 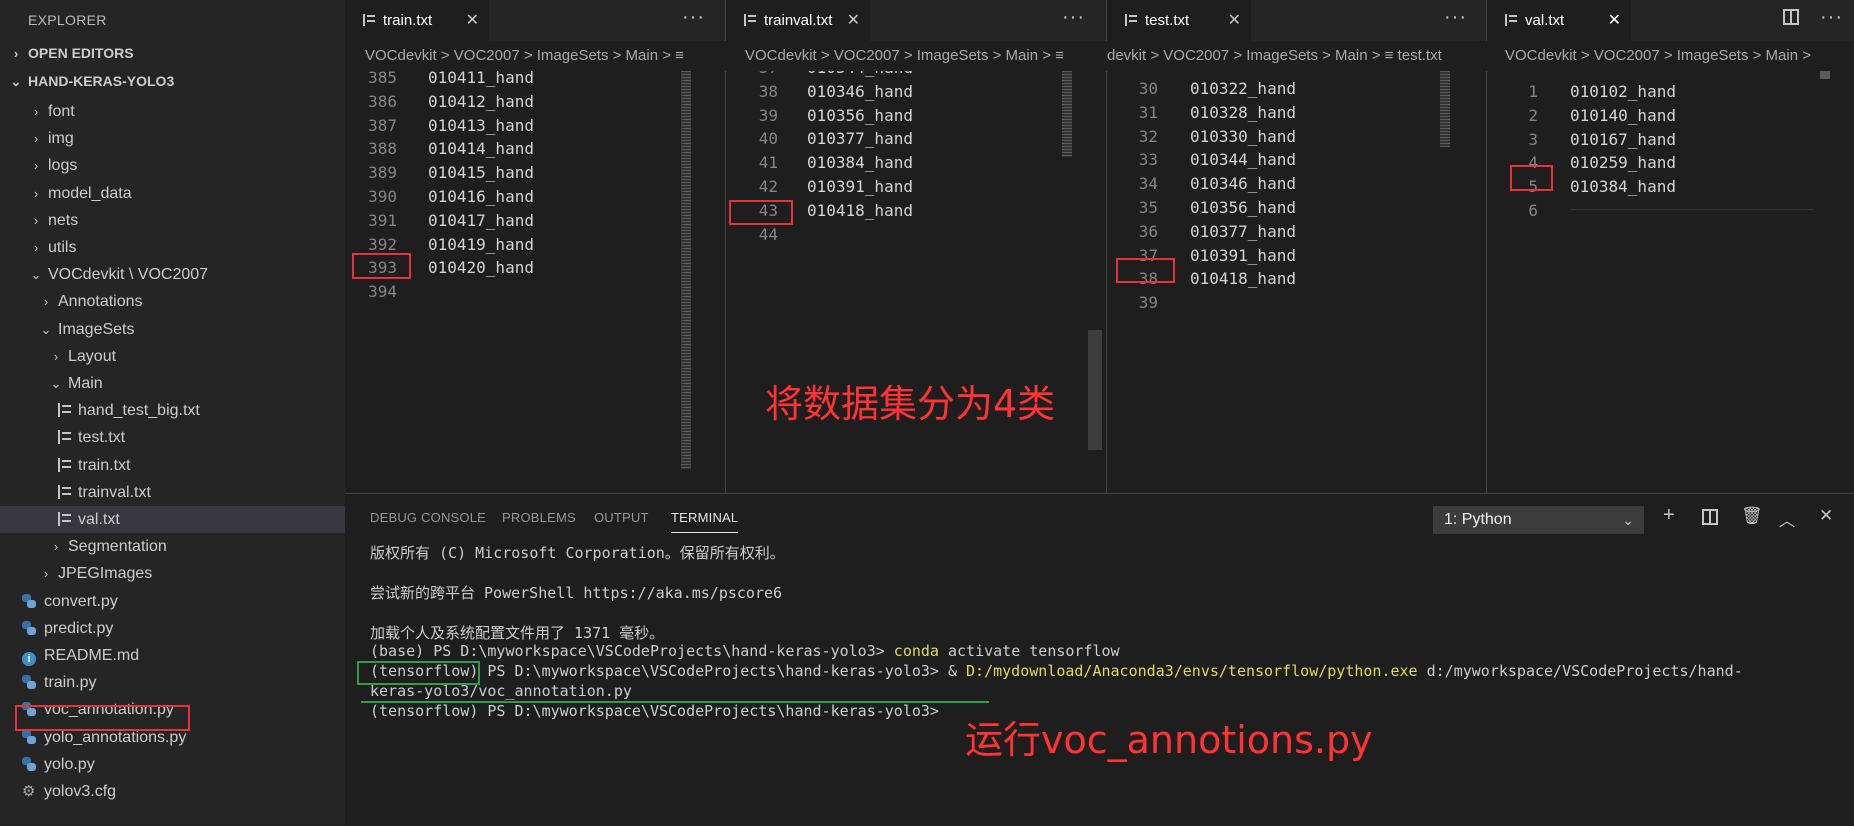 I want to click on code-line: 010102_hand, so click(x=1623, y=91).